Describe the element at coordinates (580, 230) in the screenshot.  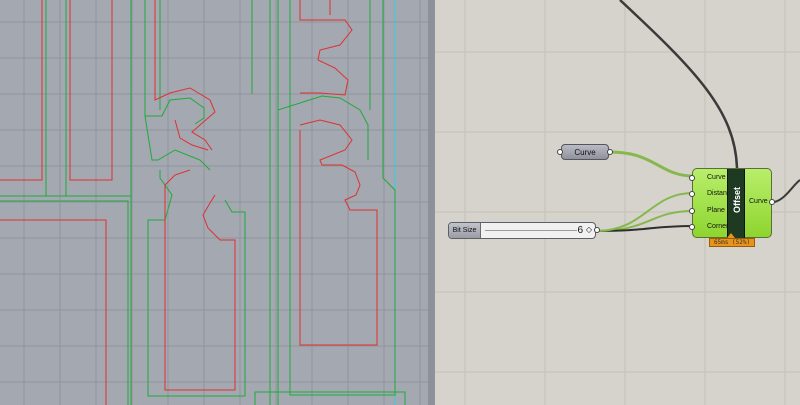
I see `slider-value: 6` at that location.